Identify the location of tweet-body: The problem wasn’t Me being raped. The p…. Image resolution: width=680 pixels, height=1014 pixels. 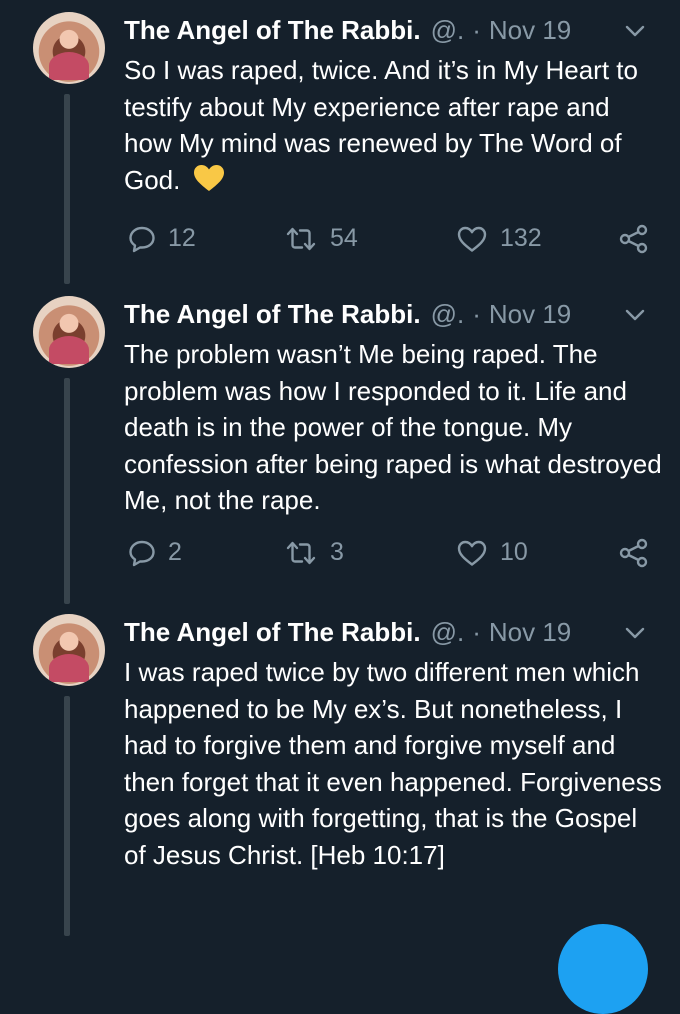
(393, 427).